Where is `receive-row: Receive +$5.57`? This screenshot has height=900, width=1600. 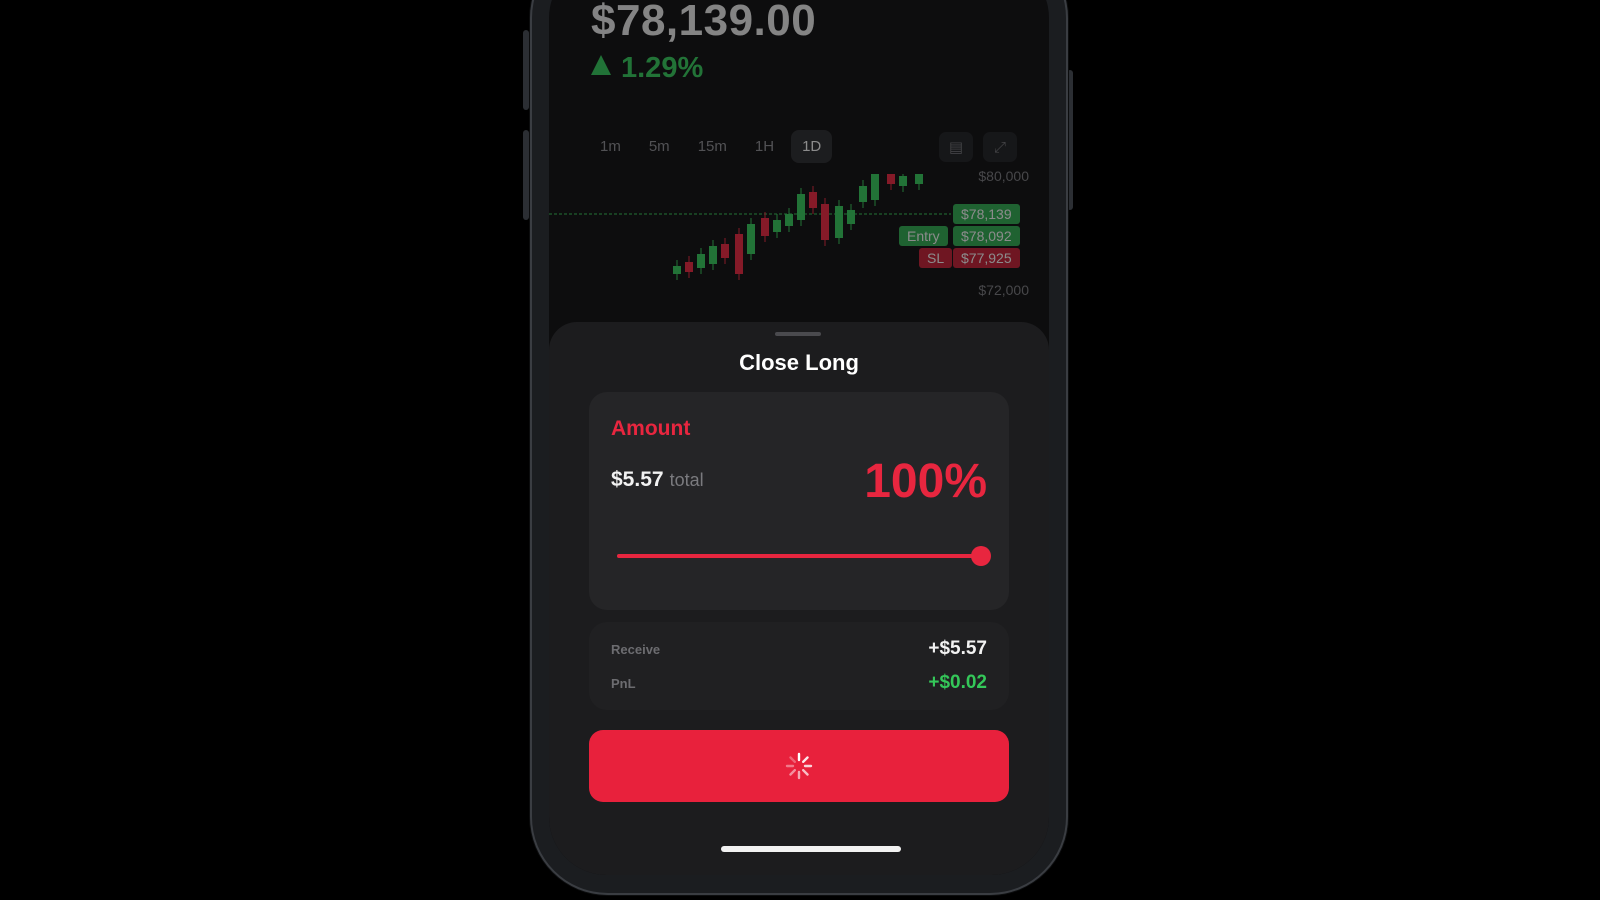
receive-row: Receive +$5.57 is located at coordinates (799, 649).